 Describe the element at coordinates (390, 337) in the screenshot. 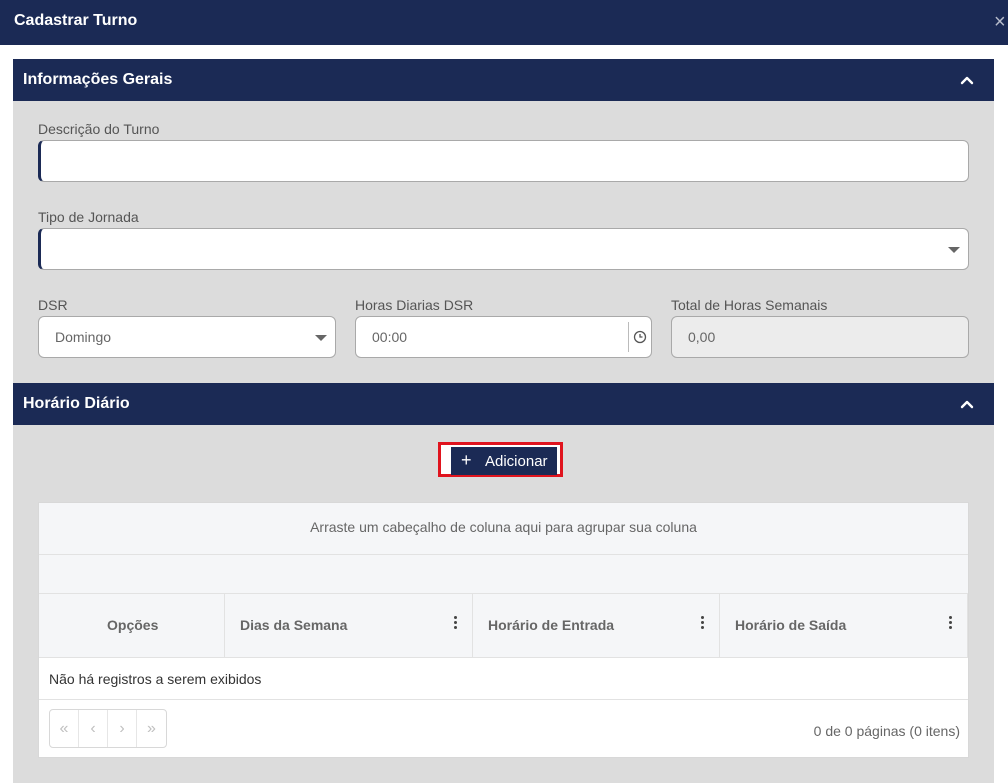

I see `dsr-hours-value: 00:00` at that location.